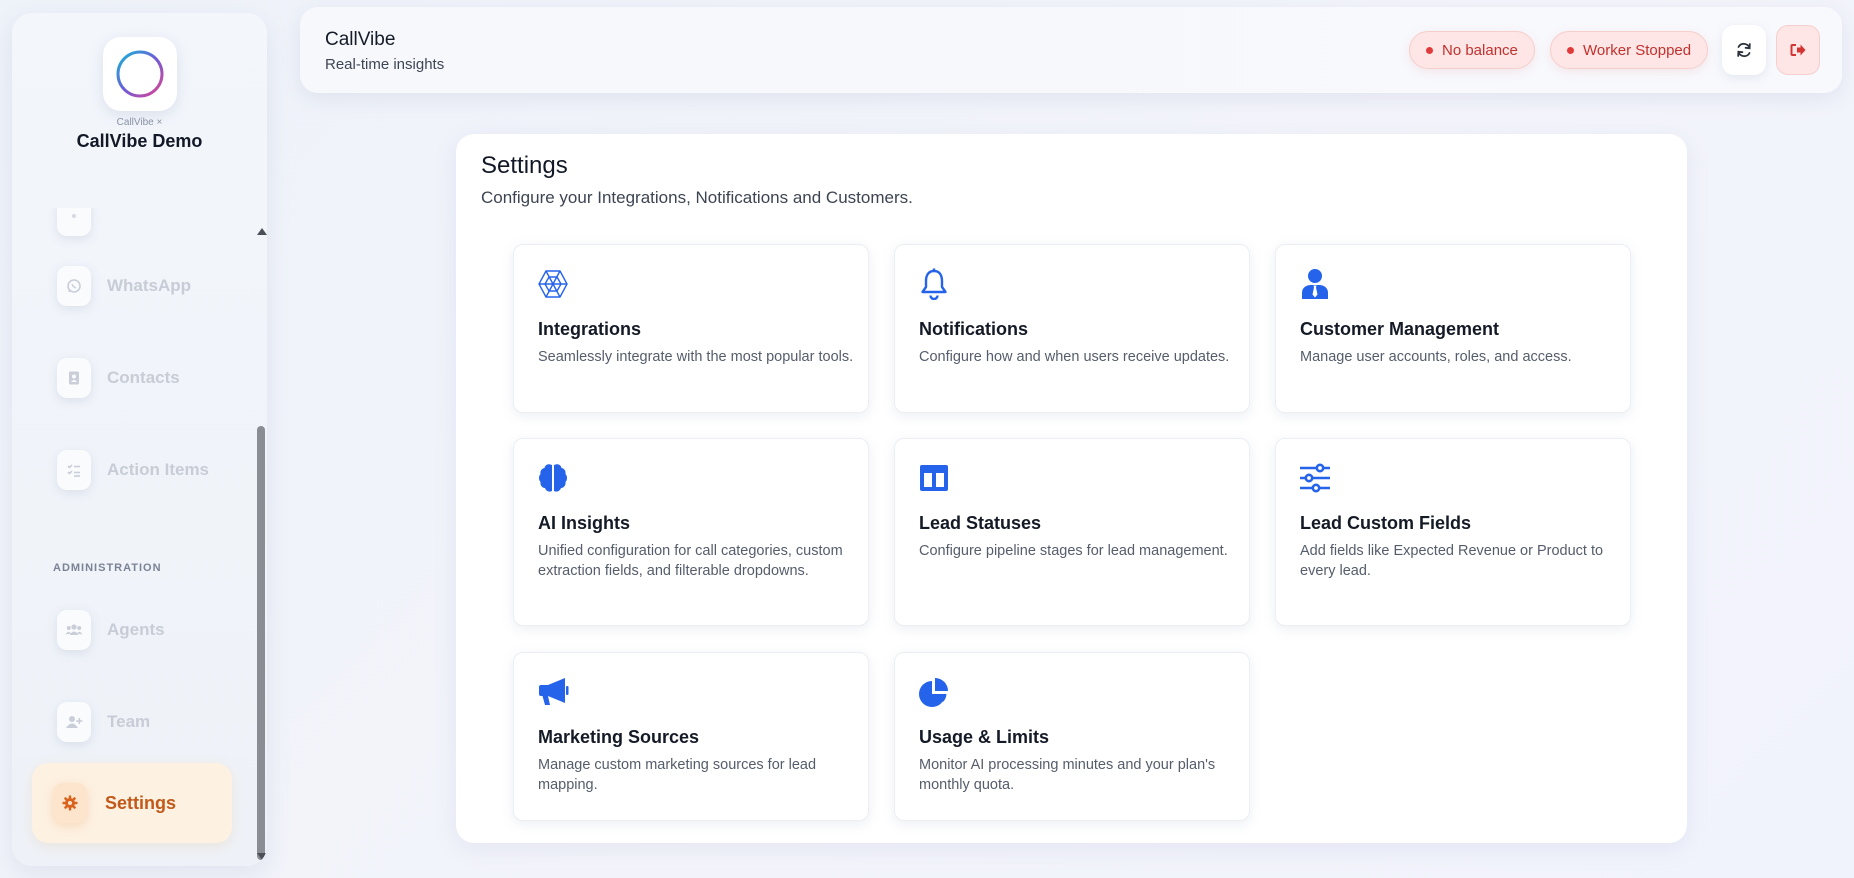  Describe the element at coordinates (74, 378) in the screenshot. I see `contacts-icon` at that location.